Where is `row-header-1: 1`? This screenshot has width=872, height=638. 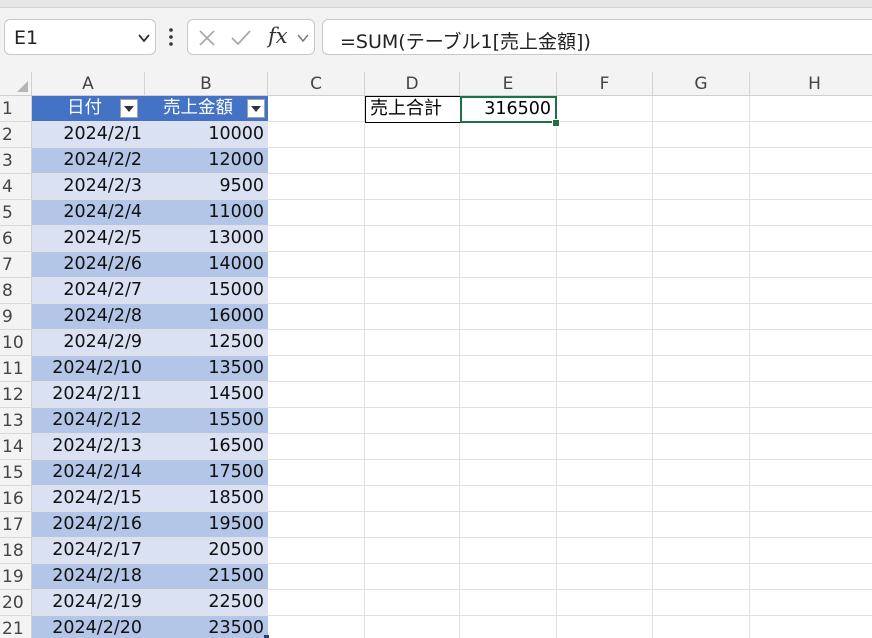
row-header-1: 1 is located at coordinates (16, 109).